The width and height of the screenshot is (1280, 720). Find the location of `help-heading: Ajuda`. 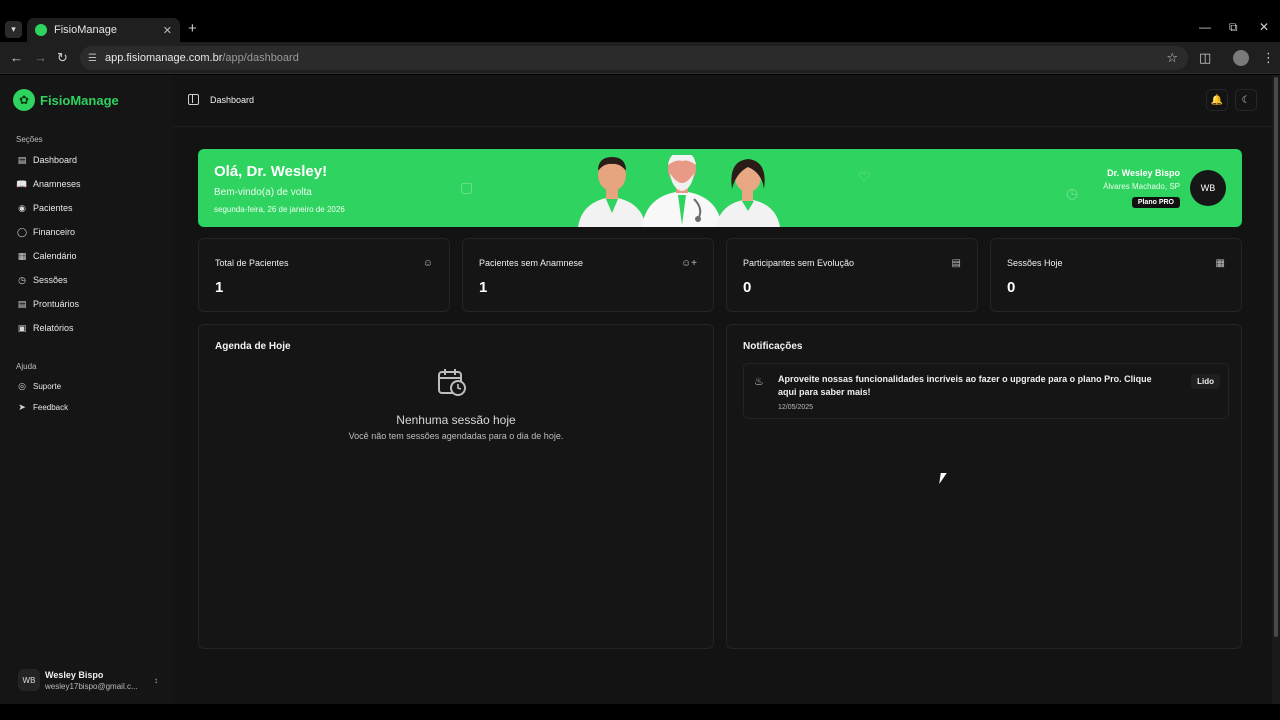

help-heading: Ajuda is located at coordinates (26, 366).